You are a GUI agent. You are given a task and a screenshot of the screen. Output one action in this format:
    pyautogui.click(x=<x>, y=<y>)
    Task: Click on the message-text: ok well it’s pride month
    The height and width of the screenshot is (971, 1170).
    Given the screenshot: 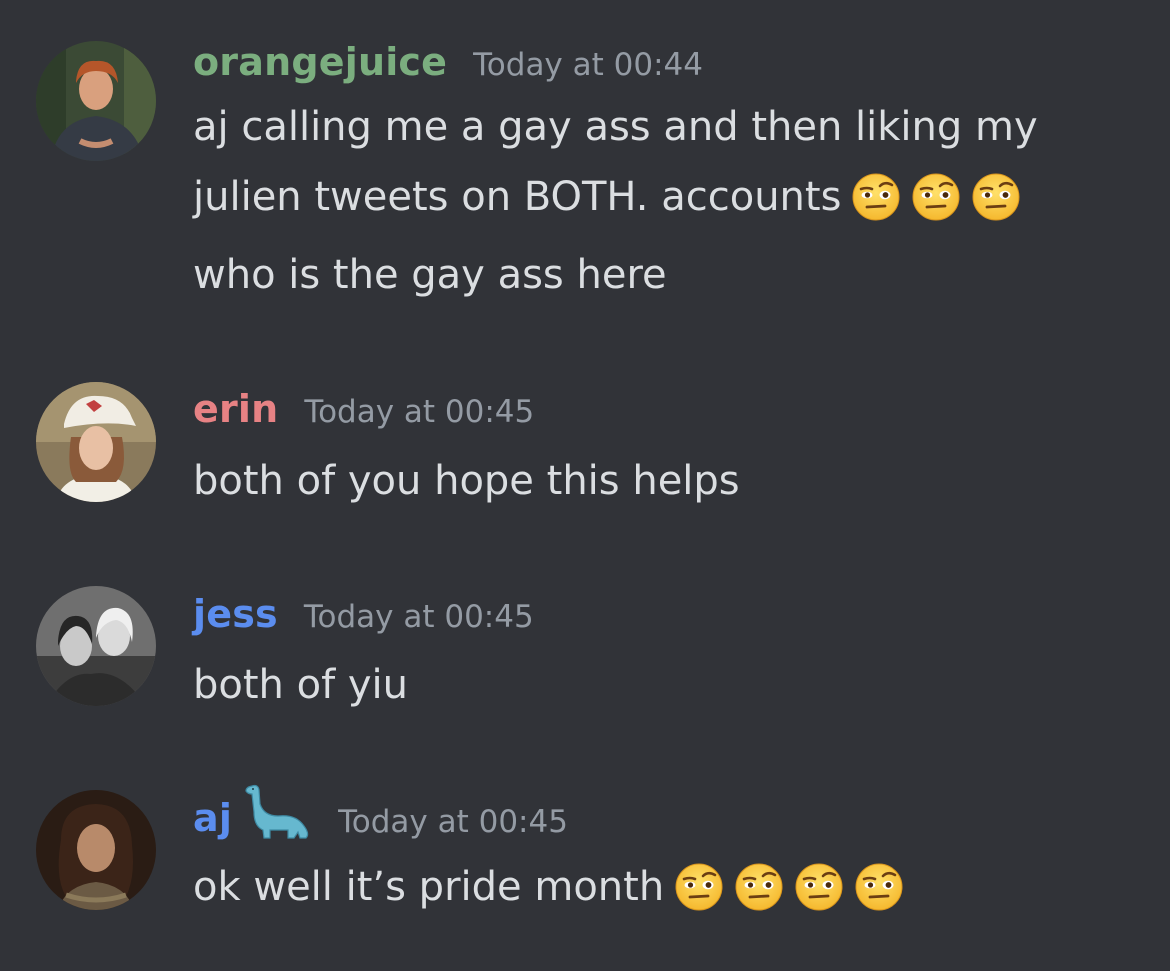 What is the action you would take?
    pyautogui.click(x=548, y=887)
    